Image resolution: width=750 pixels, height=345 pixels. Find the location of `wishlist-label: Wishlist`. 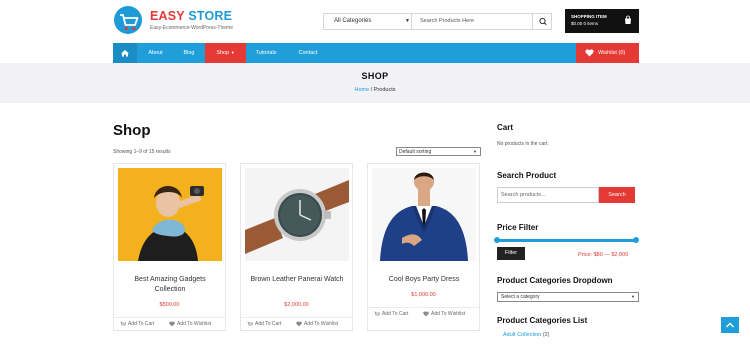

wishlist-label: Wishlist is located at coordinates (607, 53).